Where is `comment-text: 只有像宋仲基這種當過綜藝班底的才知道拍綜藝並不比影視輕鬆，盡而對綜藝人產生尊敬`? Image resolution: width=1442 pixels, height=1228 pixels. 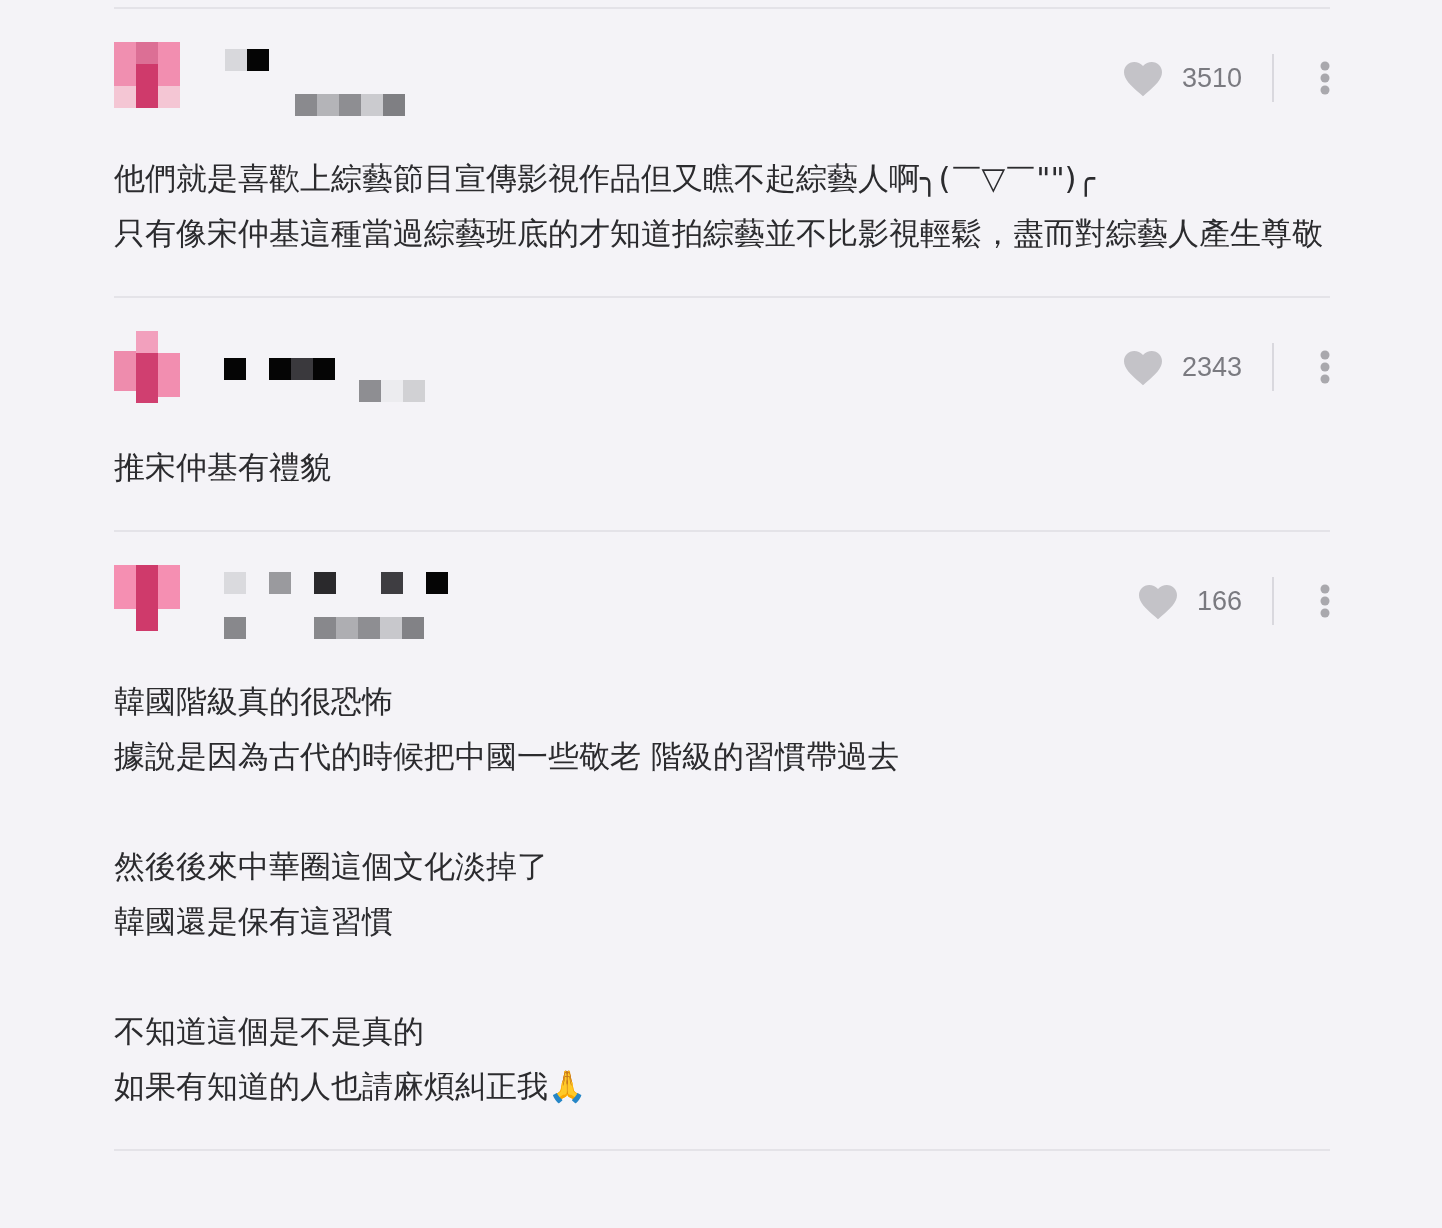 comment-text: 只有像宋仲基這種當過綜藝班底的才知道拍綜藝並不比影視輕鬆，盡而對綜藝人產生尊敬 is located at coordinates (719, 233).